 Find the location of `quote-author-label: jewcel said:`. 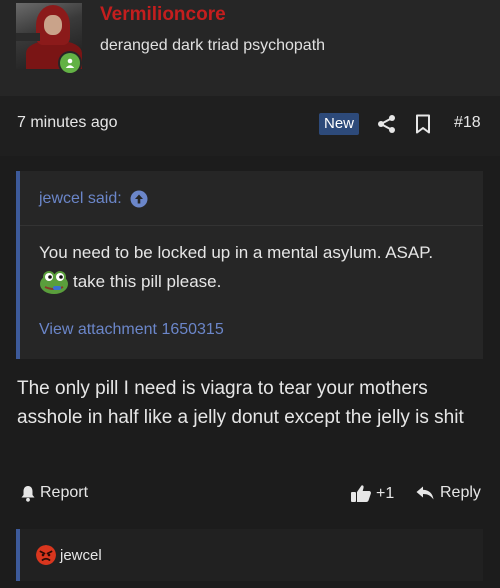

quote-author-label: jewcel said: is located at coordinates (80, 198).